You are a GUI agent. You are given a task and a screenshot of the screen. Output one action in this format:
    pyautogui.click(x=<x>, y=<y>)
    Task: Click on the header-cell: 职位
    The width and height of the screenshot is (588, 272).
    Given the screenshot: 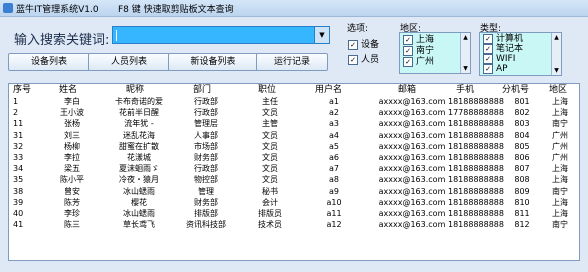 What is the action you would take?
    pyautogui.click(x=267, y=90)
    